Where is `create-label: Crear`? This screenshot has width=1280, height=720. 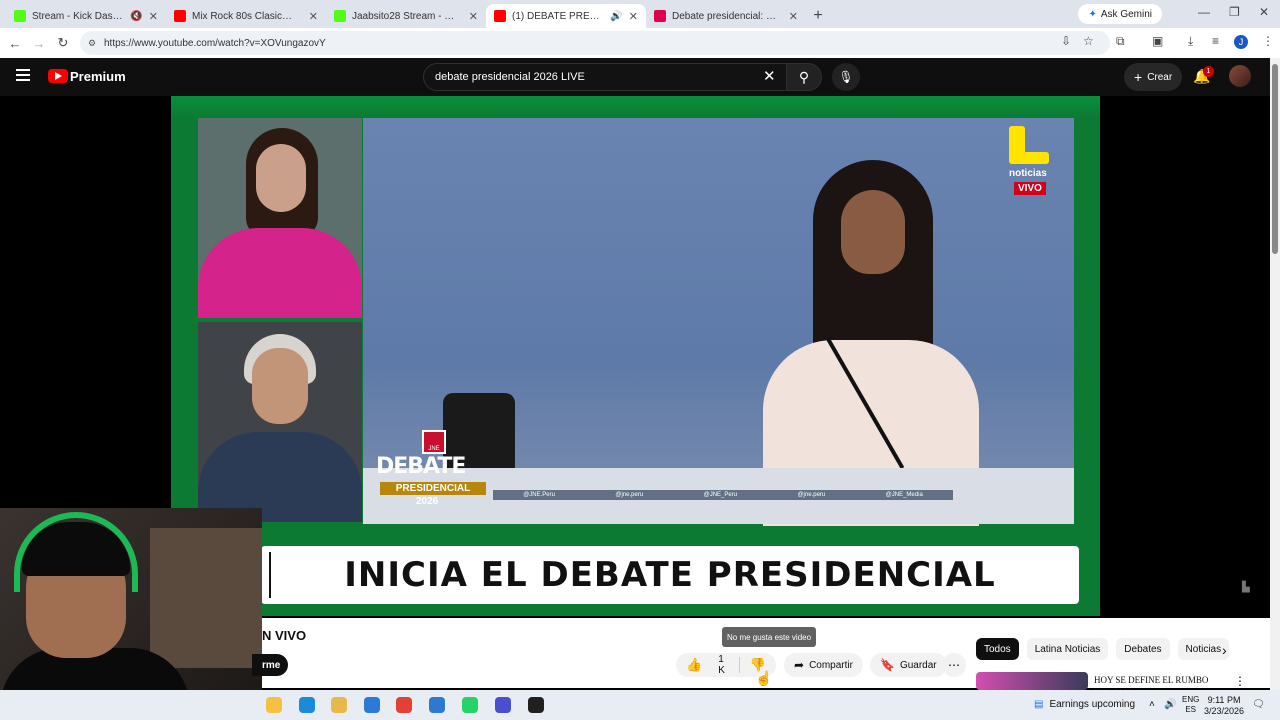 create-label: Crear is located at coordinates (1160, 77).